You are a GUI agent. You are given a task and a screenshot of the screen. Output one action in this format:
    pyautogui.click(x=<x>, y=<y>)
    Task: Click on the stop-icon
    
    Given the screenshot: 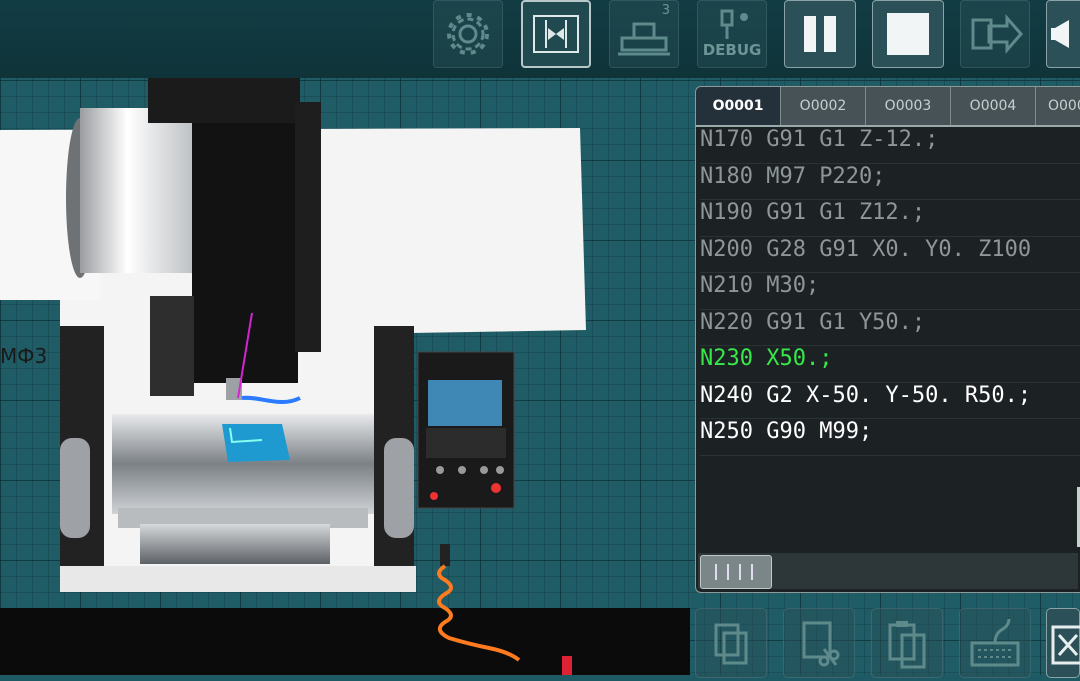 What is the action you would take?
    pyautogui.click(x=908, y=34)
    